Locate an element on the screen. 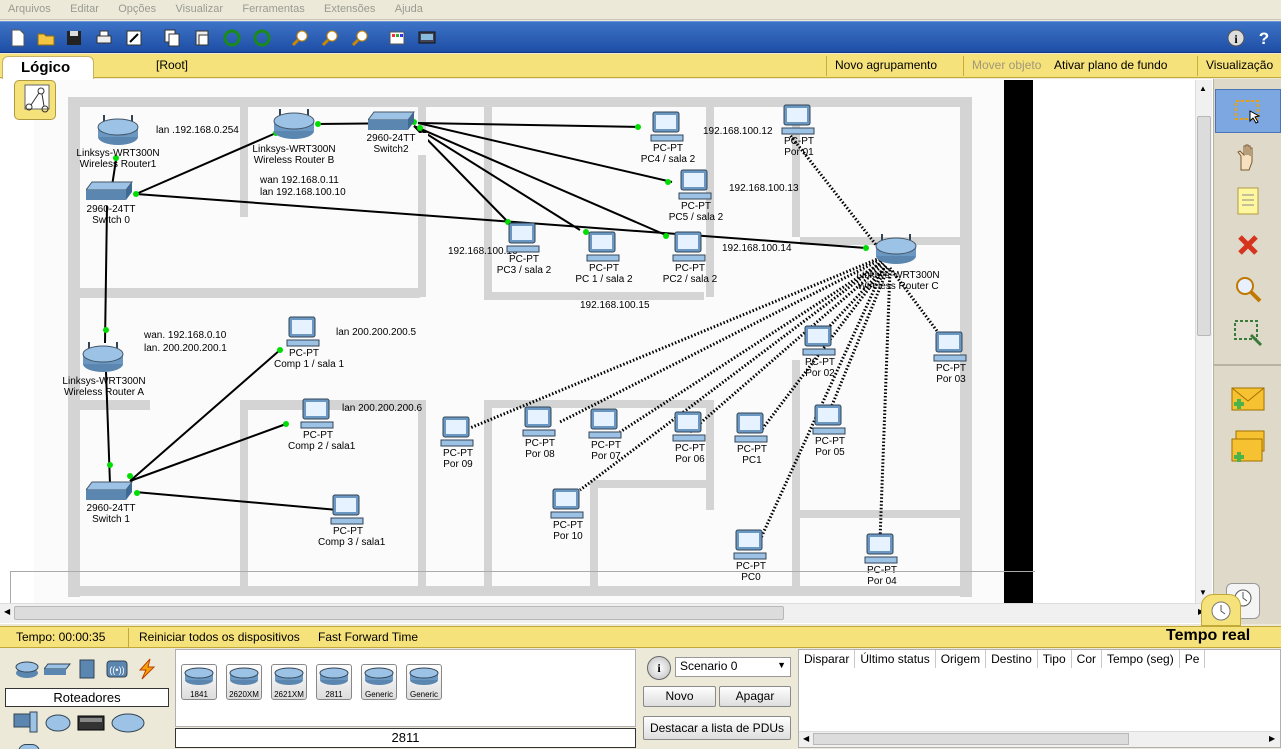 The height and width of the screenshot is (749, 1281). breadcrumb: [Root] is located at coordinates (172, 65).